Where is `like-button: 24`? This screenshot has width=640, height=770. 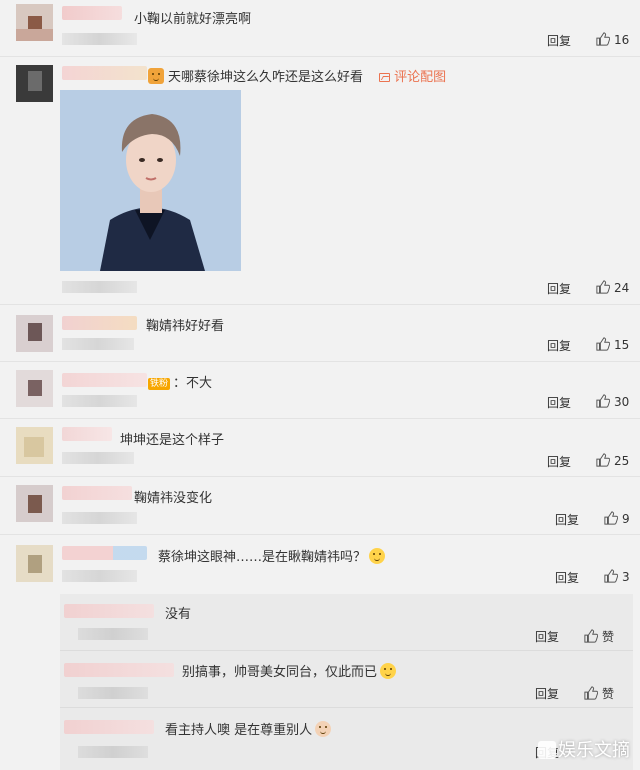 like-button: 24 is located at coordinates (612, 287).